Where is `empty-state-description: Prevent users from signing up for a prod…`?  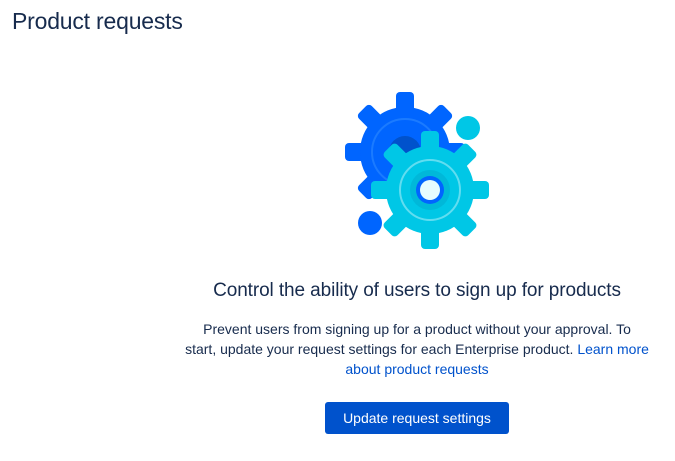 empty-state-description: Prevent users from signing up for a prod… is located at coordinates (417, 349).